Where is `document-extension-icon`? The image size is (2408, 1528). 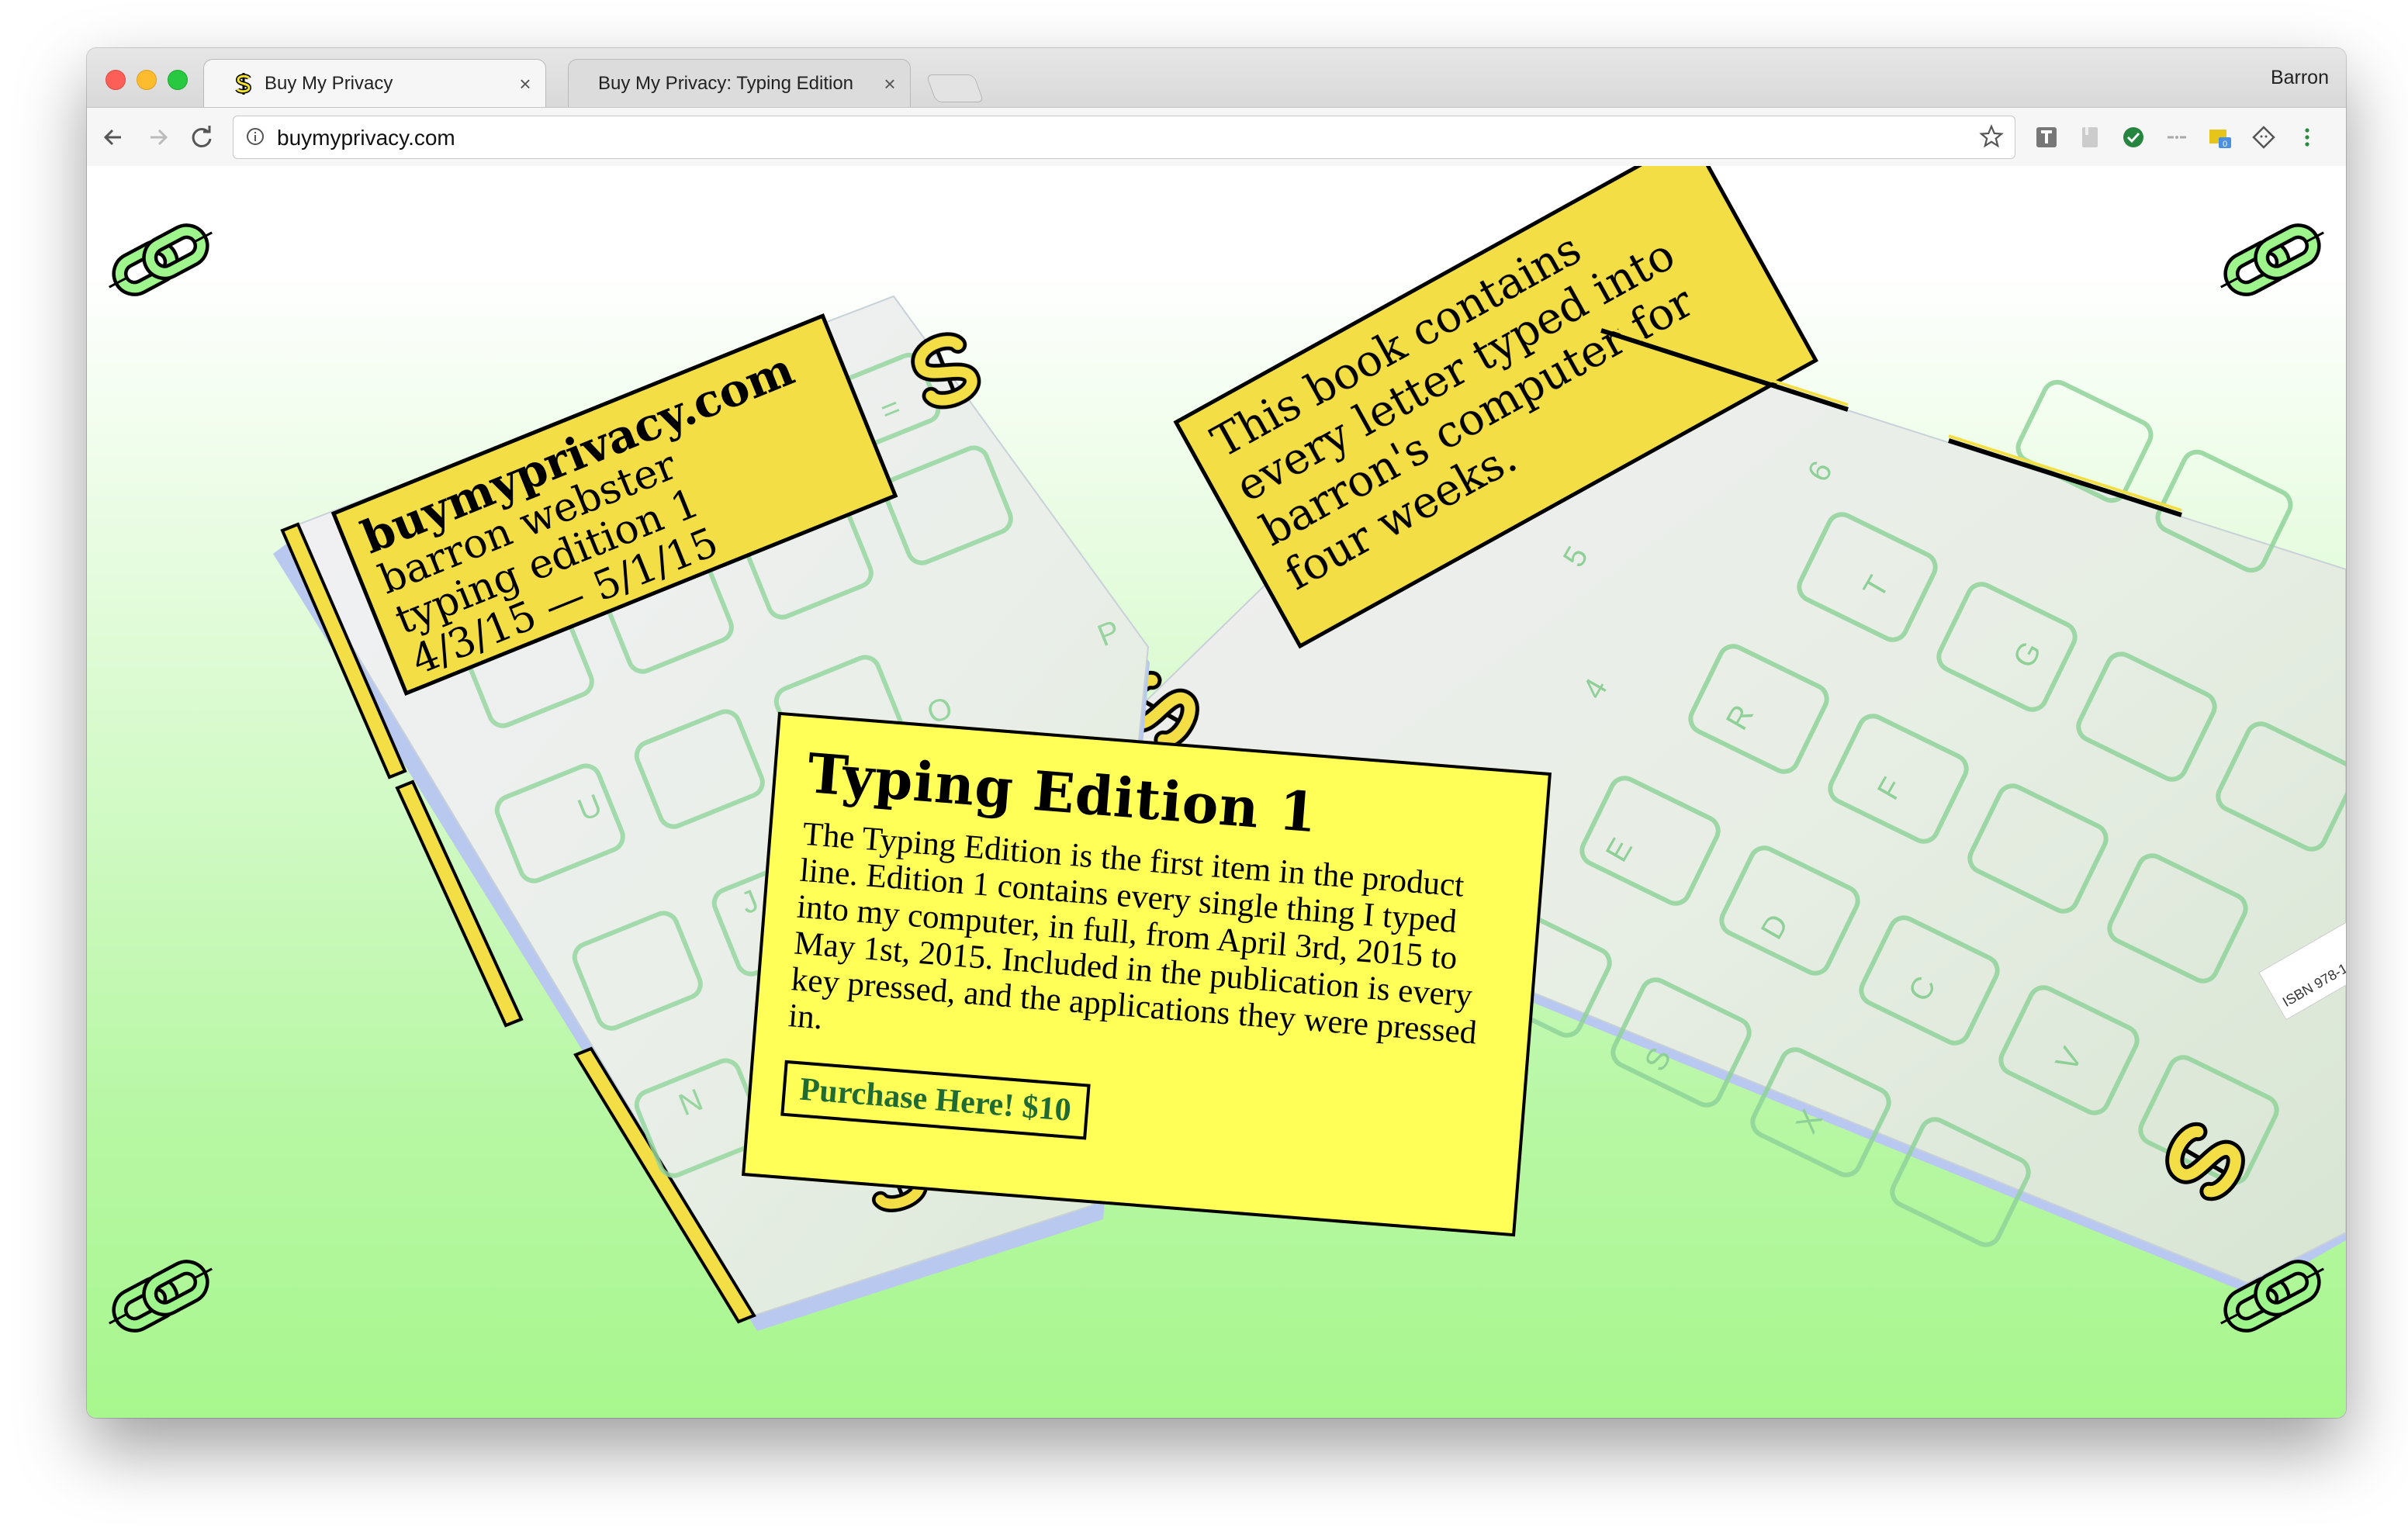 document-extension-icon is located at coordinates (2090, 137).